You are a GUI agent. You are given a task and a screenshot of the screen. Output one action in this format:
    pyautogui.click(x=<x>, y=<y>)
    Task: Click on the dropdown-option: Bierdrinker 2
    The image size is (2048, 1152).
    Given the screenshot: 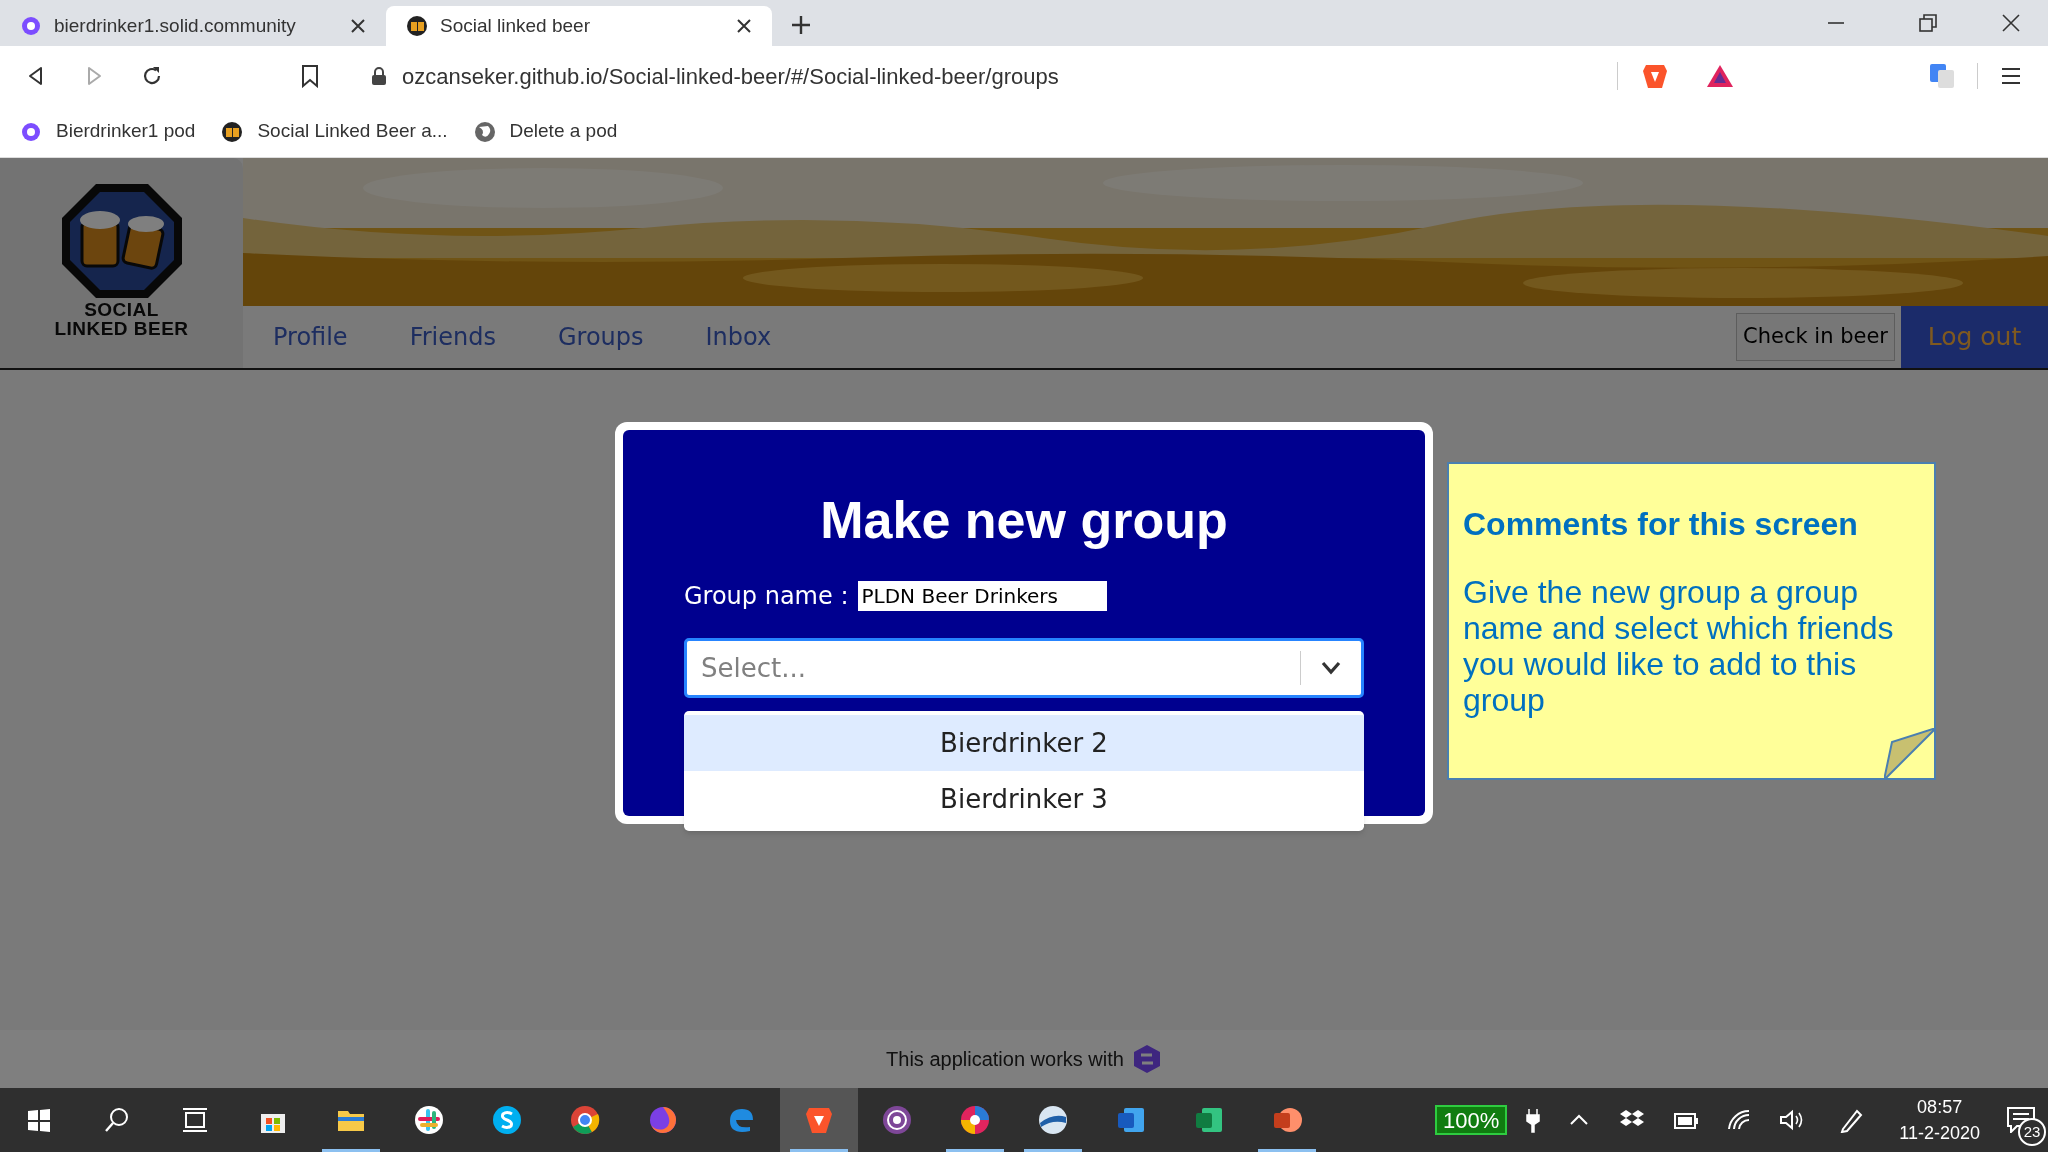 What is the action you would take?
    pyautogui.click(x=1024, y=743)
    